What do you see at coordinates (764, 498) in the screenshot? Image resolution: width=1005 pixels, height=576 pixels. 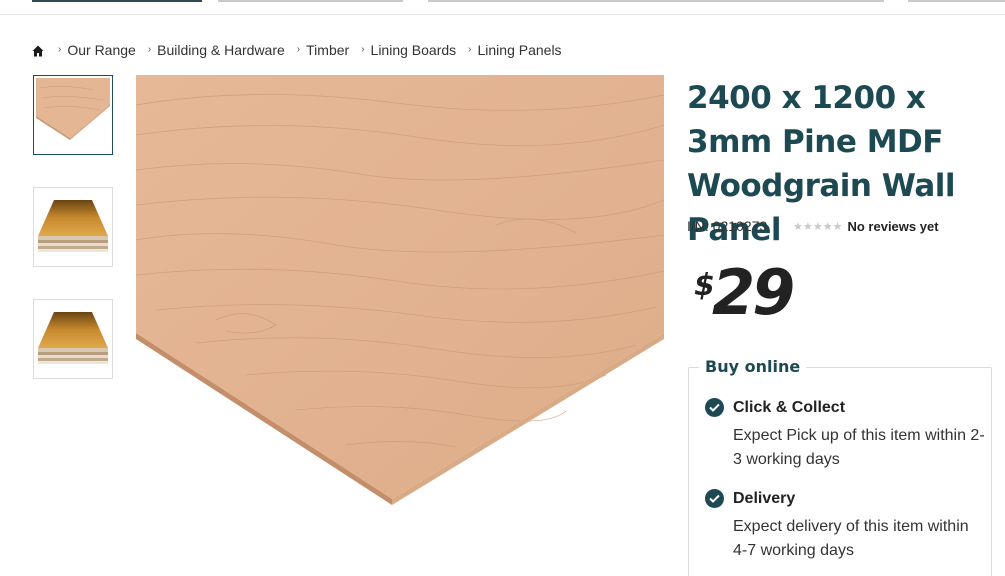 I see `option-name: Delivery` at bounding box center [764, 498].